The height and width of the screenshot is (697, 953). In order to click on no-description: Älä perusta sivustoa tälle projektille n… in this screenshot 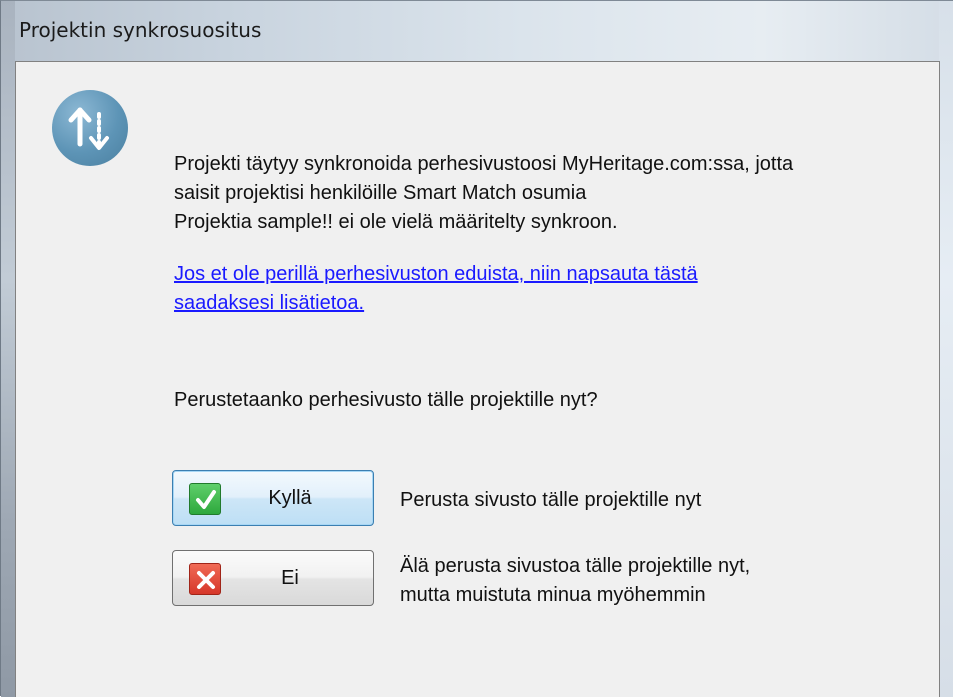, I will do `click(575, 581)`.